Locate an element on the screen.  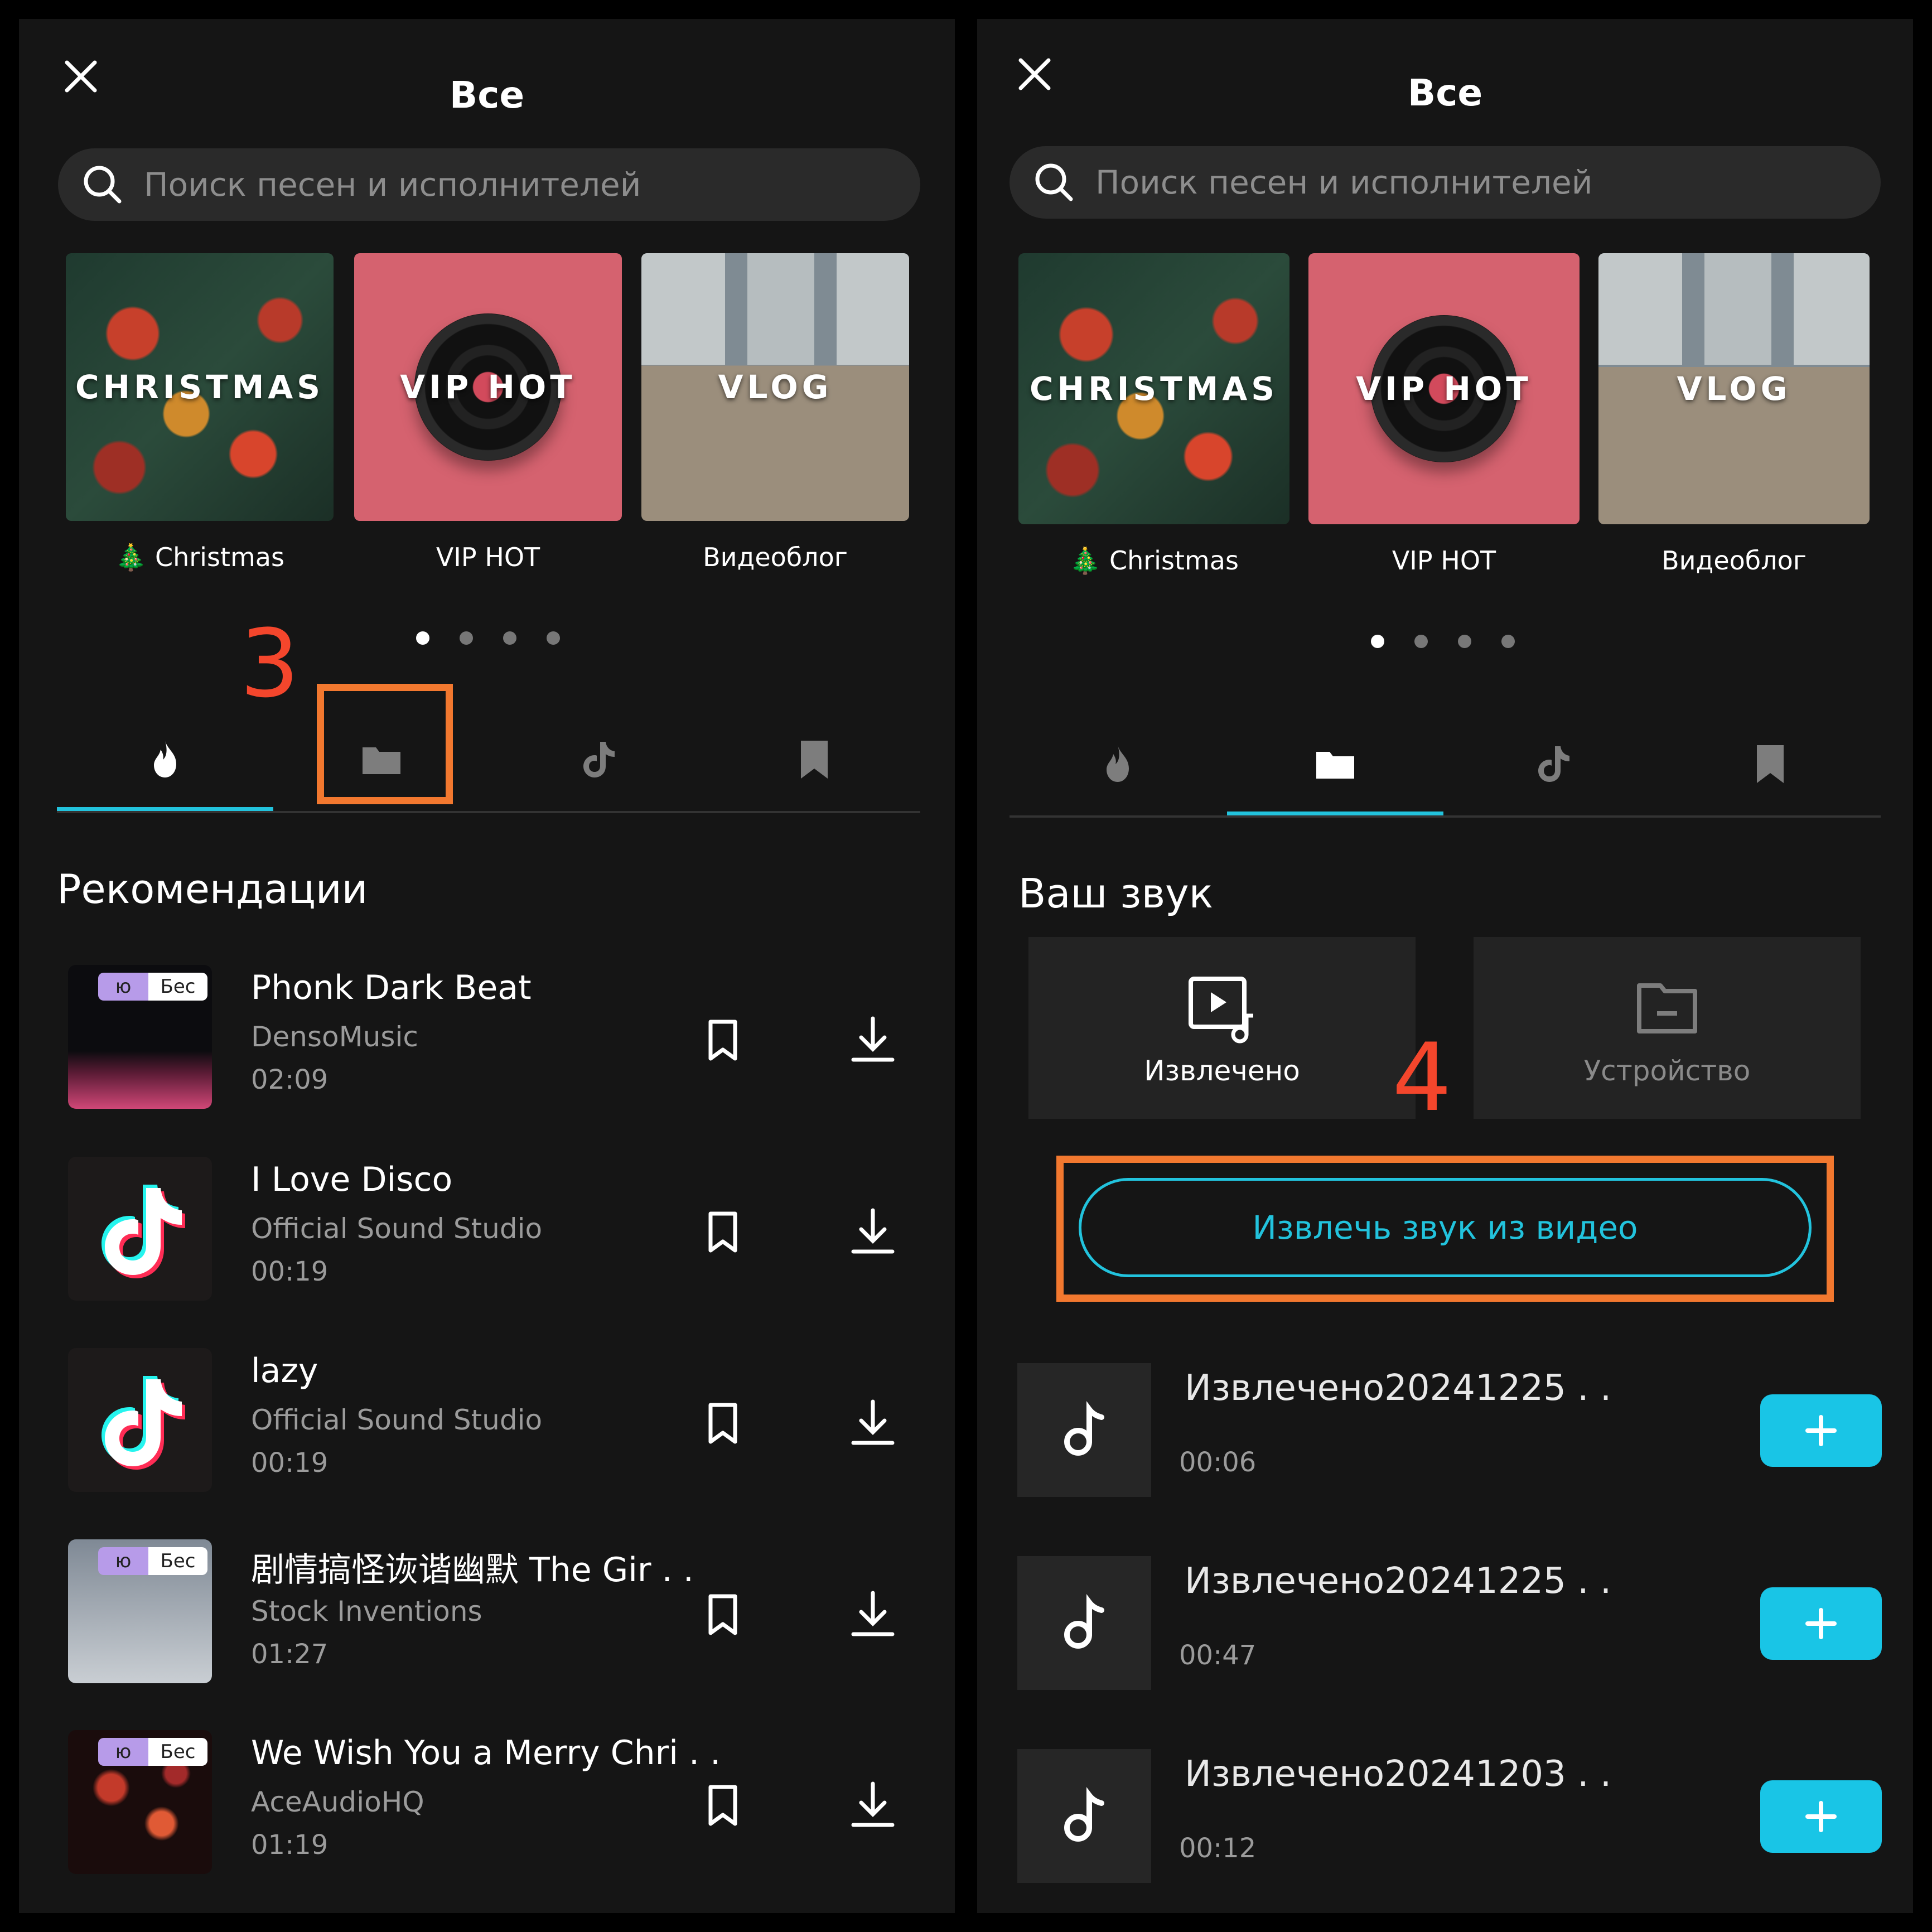
sound-duration: 00:06 is located at coordinates (1218, 1462).